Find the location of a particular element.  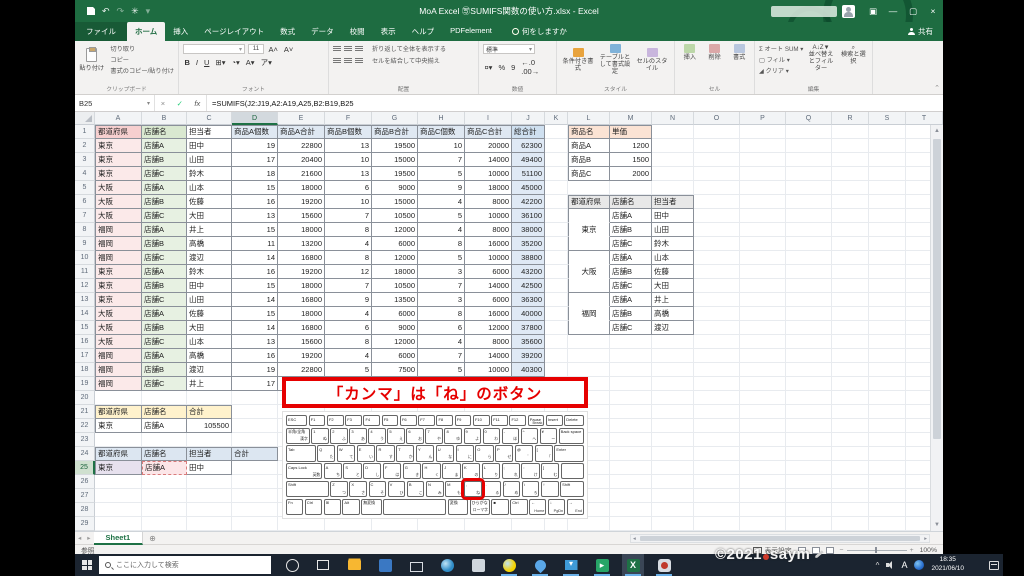

row-header-23: 23 is located at coordinates (85, 440).